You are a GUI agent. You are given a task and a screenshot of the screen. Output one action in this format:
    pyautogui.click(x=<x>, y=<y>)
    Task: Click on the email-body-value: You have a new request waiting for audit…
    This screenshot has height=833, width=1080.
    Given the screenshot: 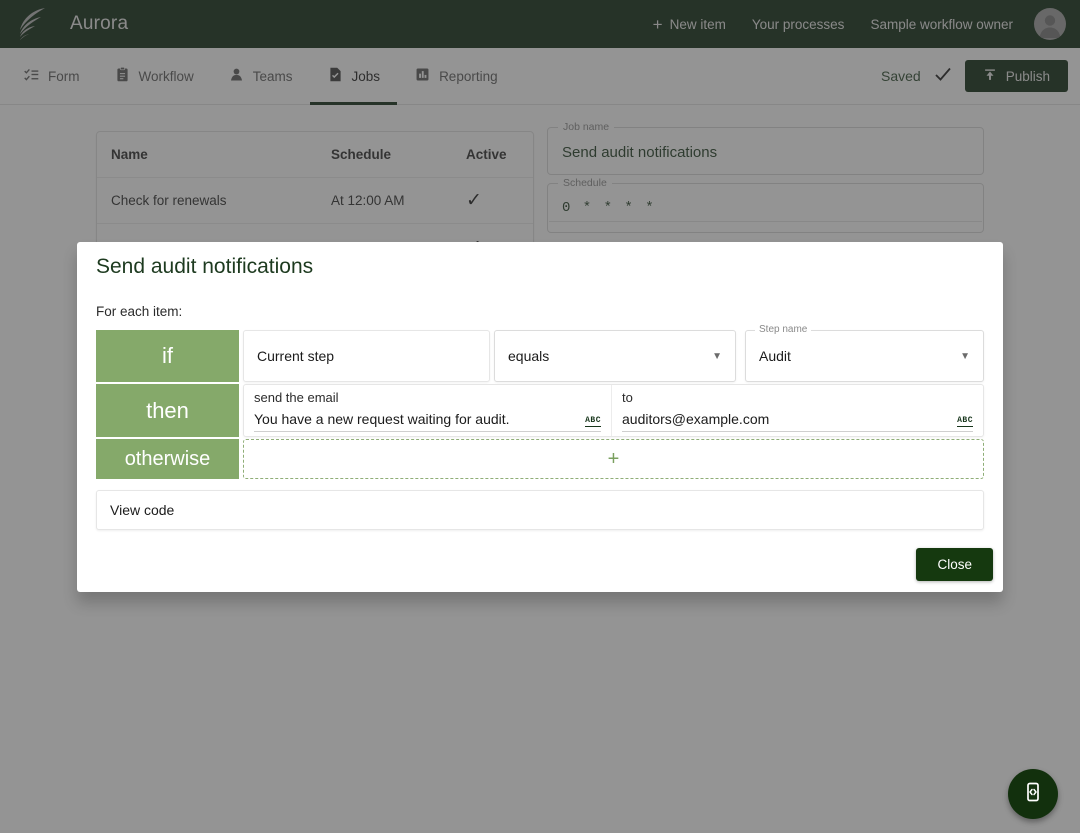 What is the action you would take?
    pyautogui.click(x=382, y=419)
    